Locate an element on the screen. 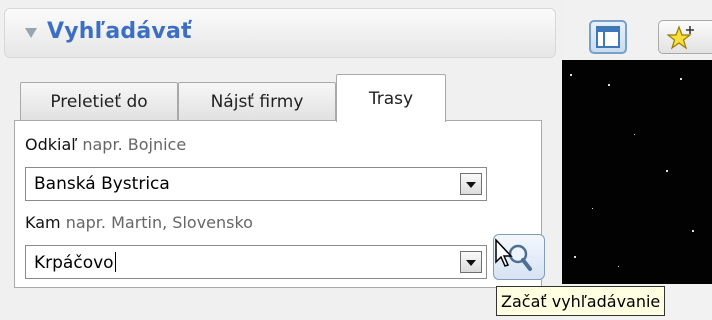 The width and height of the screenshot is (712, 320). from-input: Banská Bystrica is located at coordinates (256, 184).